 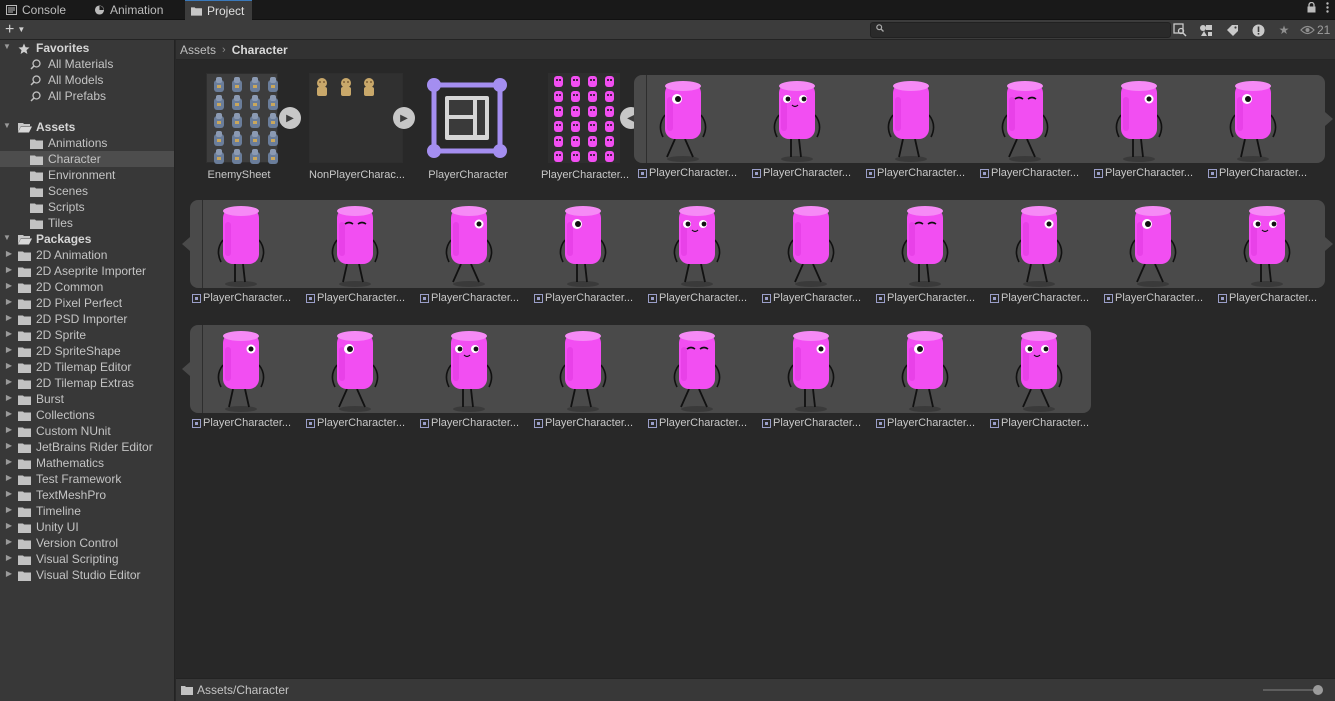 I want to click on assets-header: ▼ Assets, so click(x=87, y=127).